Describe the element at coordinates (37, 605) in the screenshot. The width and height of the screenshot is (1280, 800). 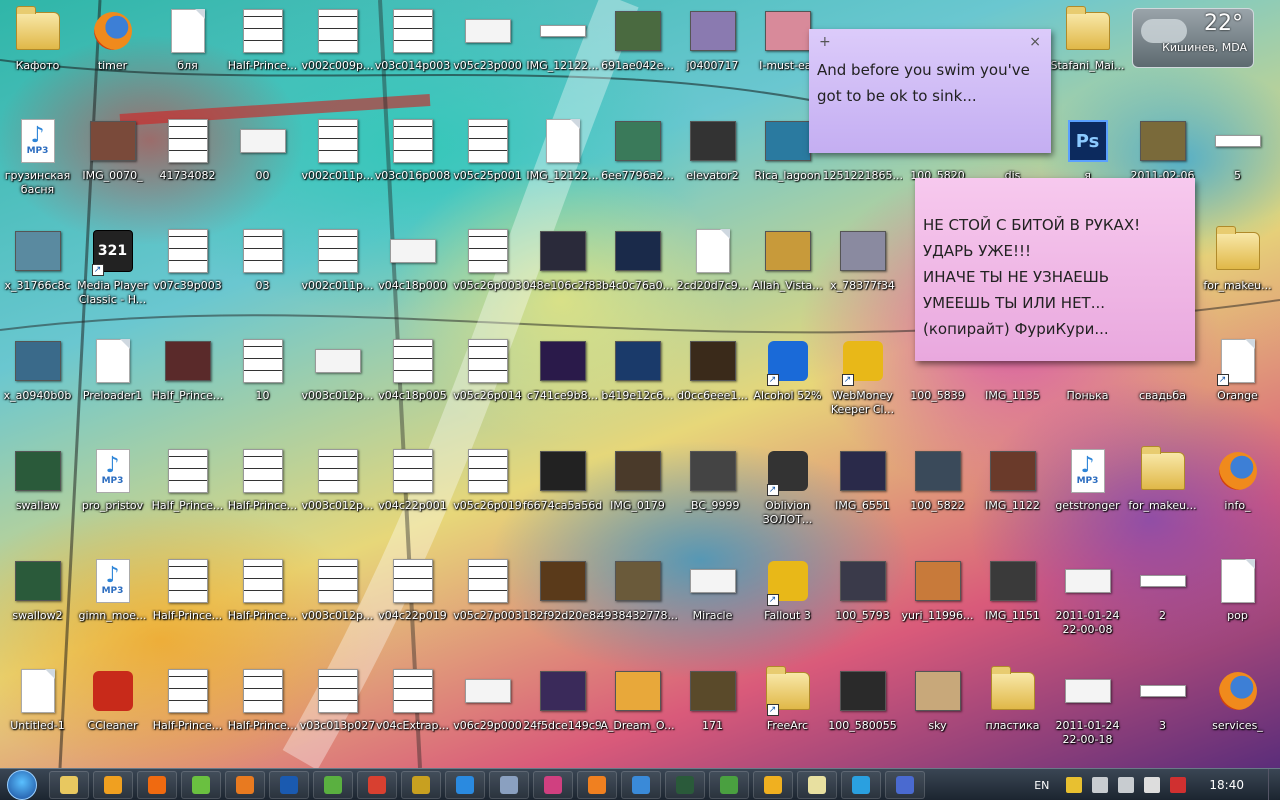
I see `desktop-icon: swallow2` at that location.